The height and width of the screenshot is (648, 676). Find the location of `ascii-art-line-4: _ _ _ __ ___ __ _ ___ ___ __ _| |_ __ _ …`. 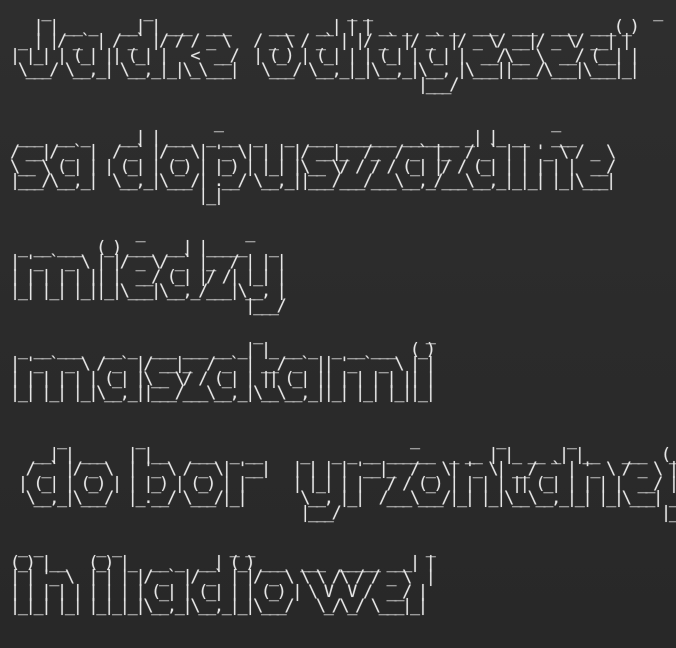

ascii-art-line-4: _ _ _ __ ___ __ _ ___ ___ __ _| |_ __ _ … is located at coordinates (223, 363).